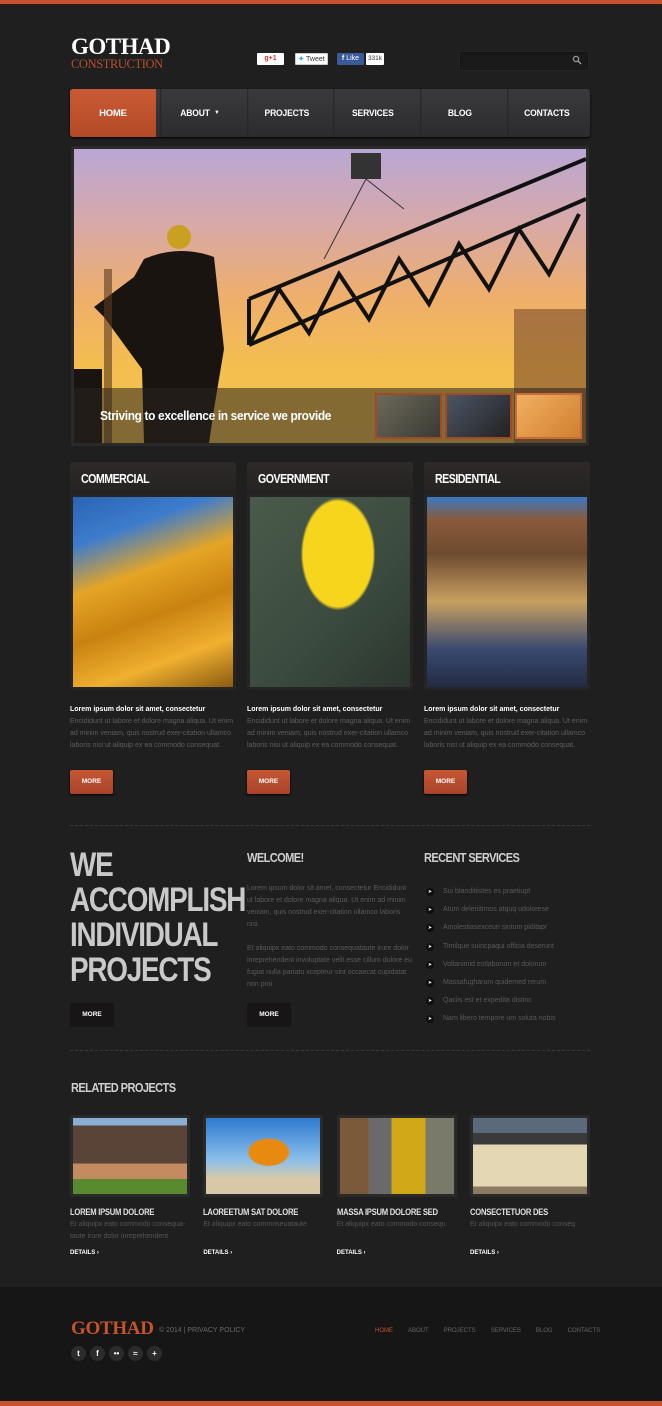  I want to click on promo-more-button: MORE, so click(92, 1015).